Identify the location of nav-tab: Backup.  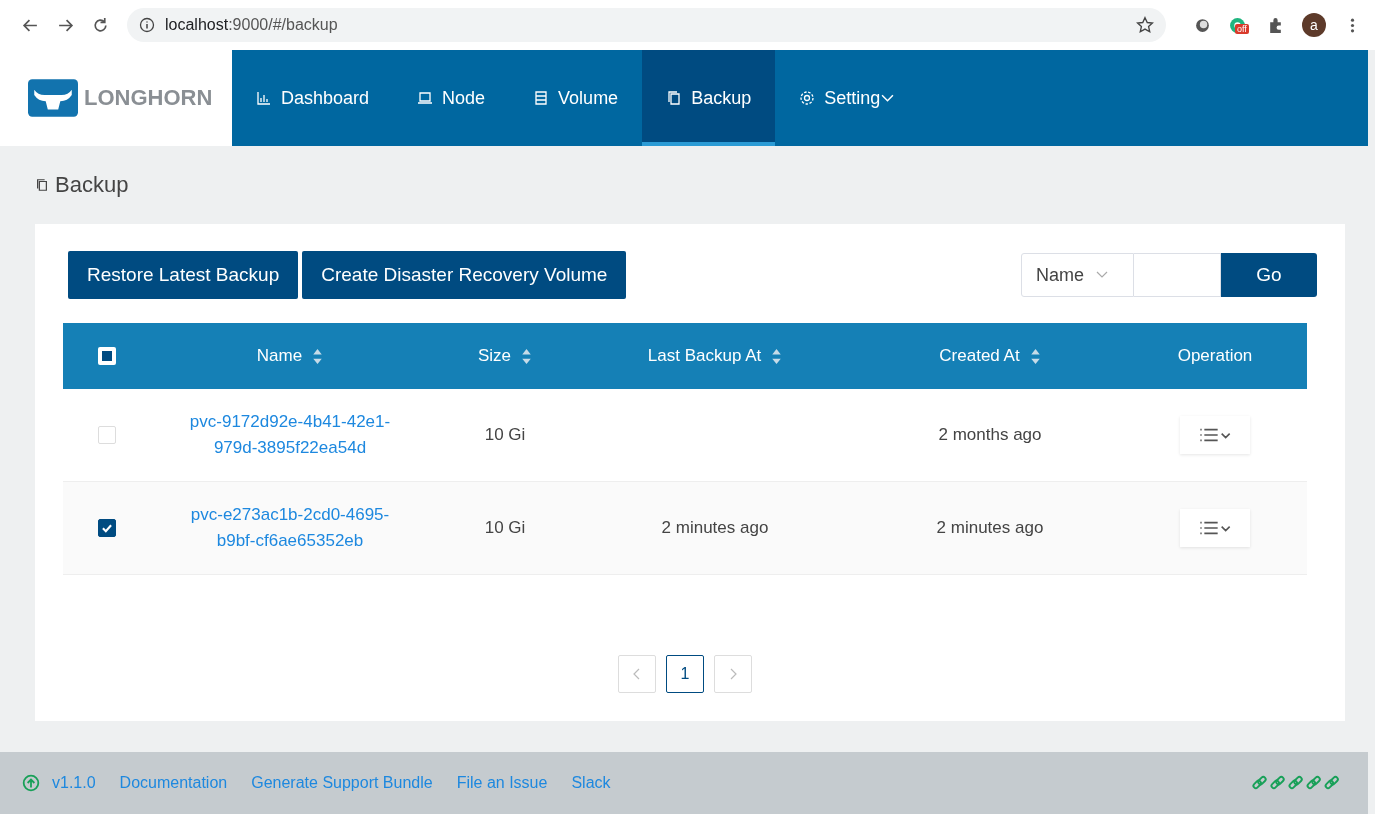
(709, 98).